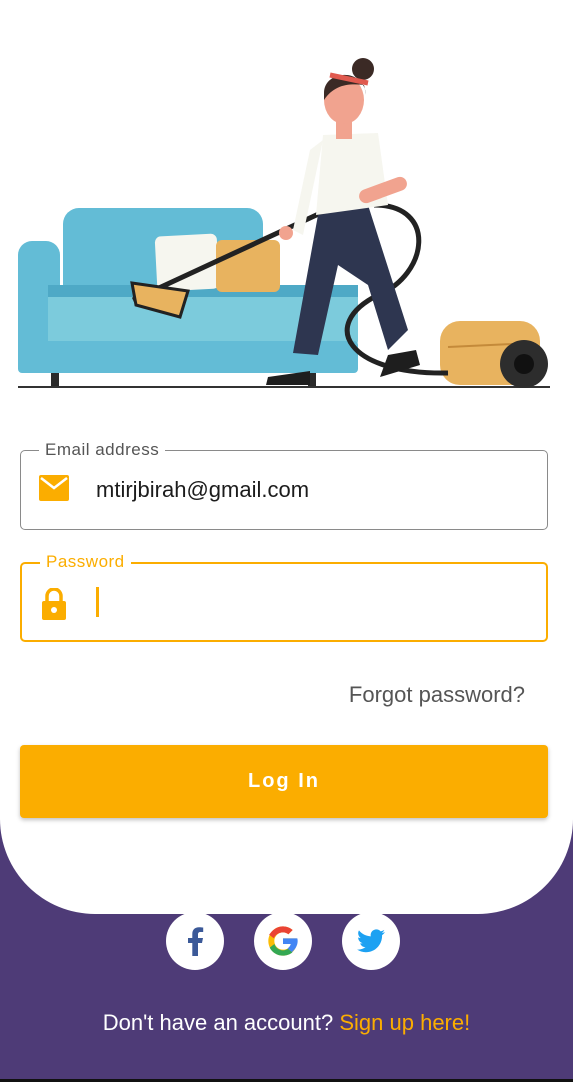  What do you see at coordinates (102, 450) in the screenshot?
I see `email-label: Email address` at bounding box center [102, 450].